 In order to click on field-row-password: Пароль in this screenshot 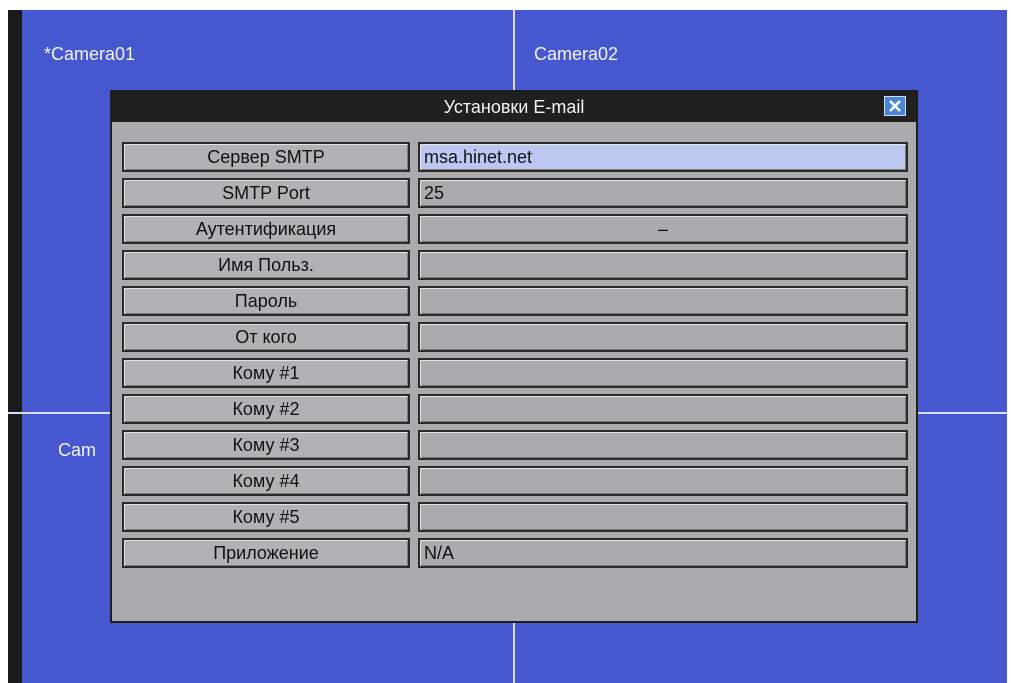, I will do `click(515, 301)`.